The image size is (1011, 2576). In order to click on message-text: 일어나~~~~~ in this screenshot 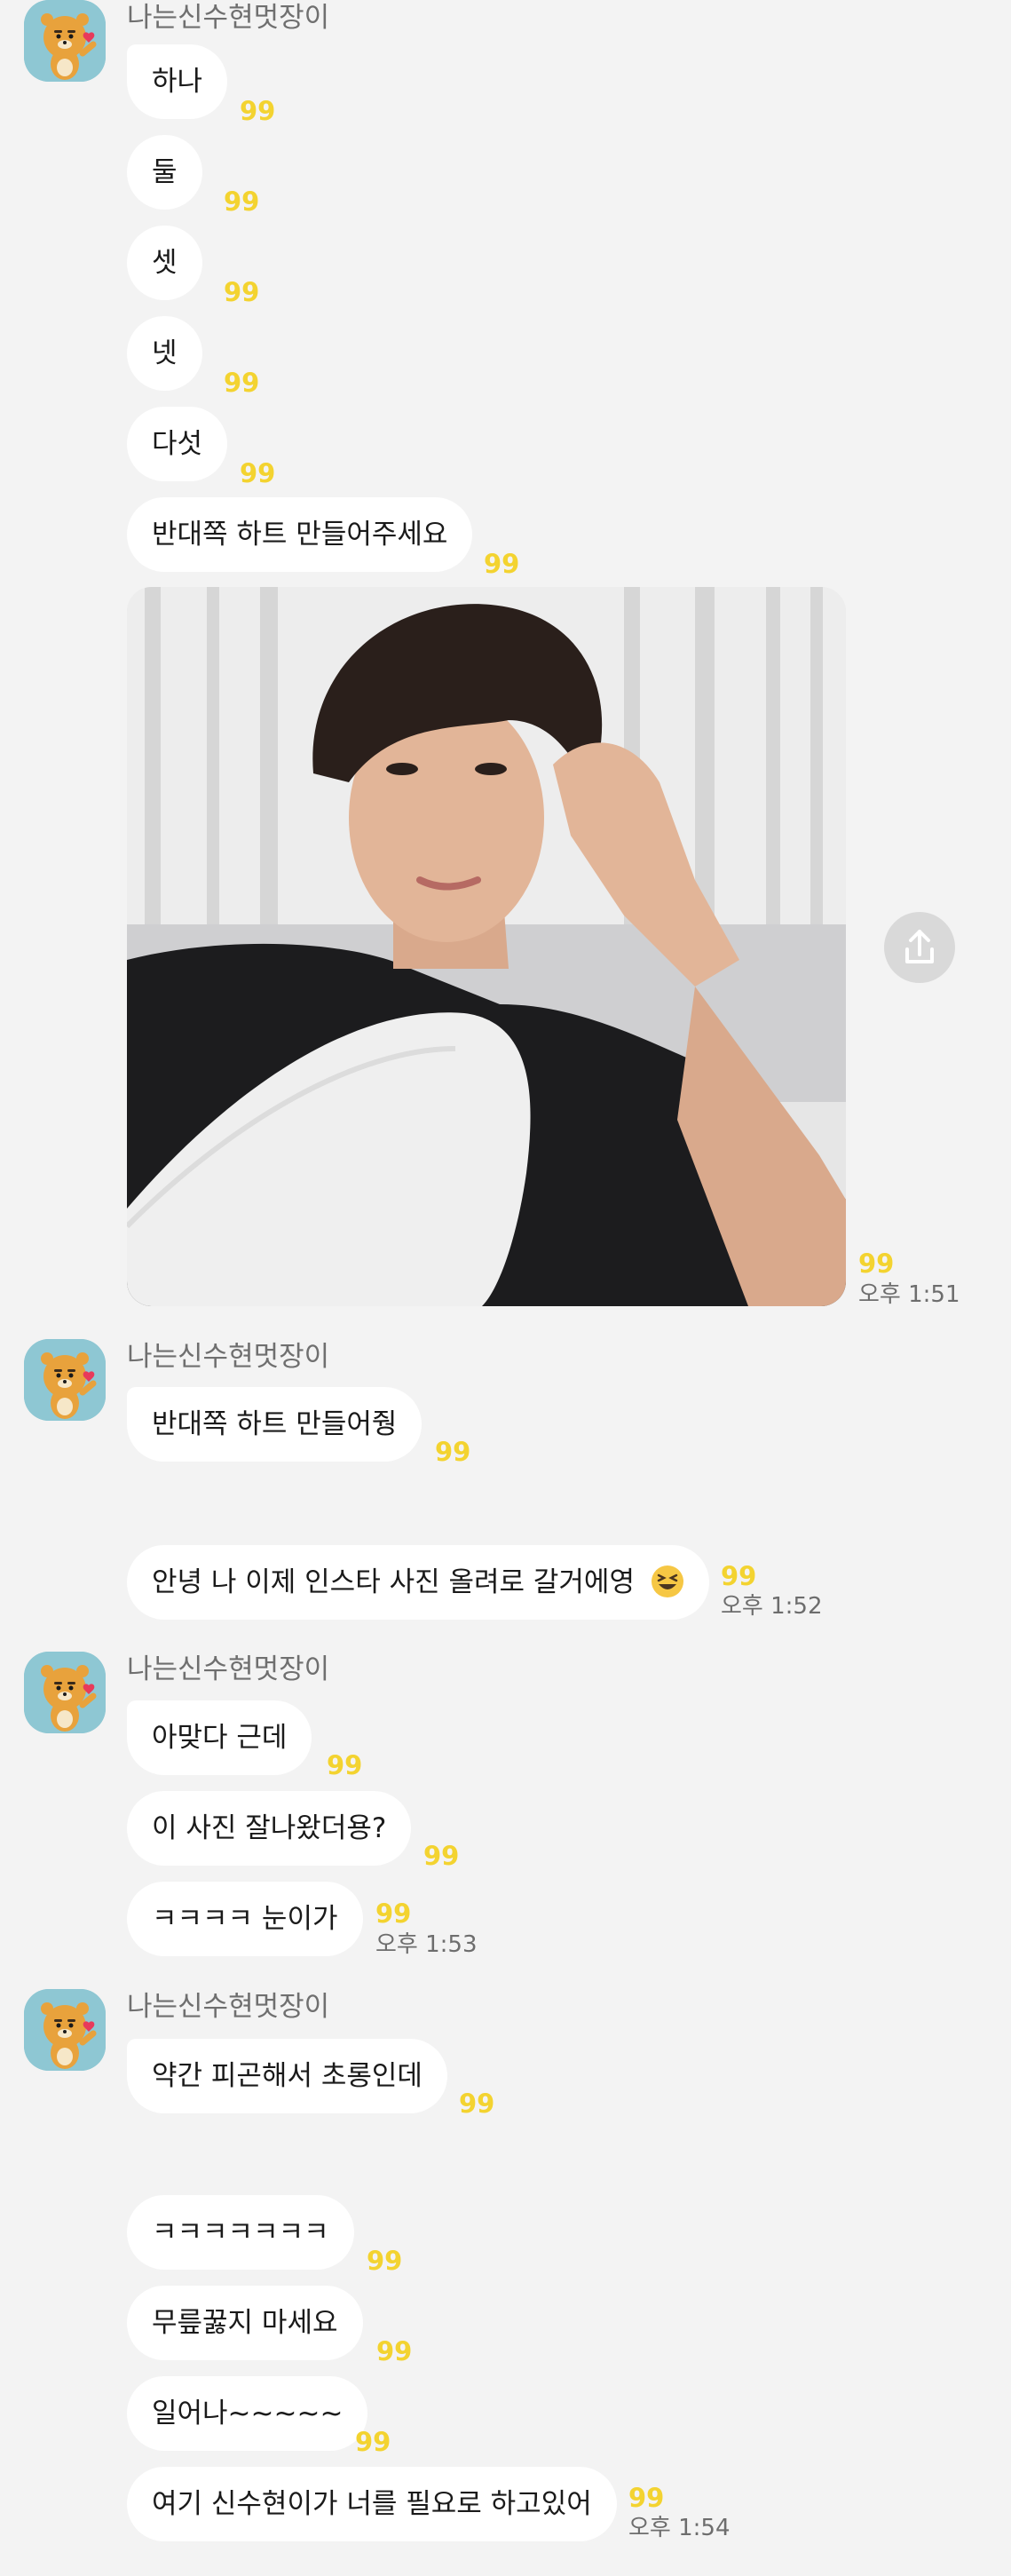, I will do `click(248, 2414)`.